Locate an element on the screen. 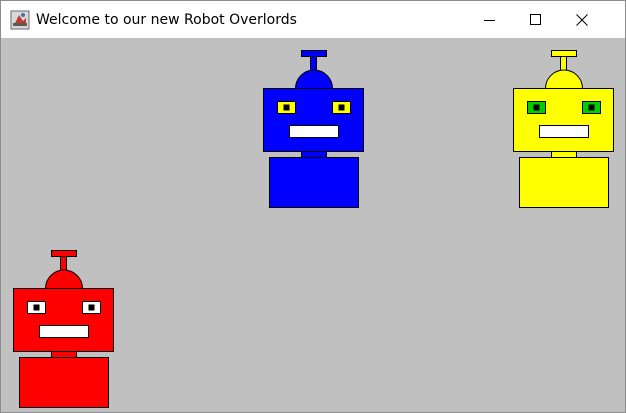 The image size is (626, 413). yellow-robot is located at coordinates (563, 129).